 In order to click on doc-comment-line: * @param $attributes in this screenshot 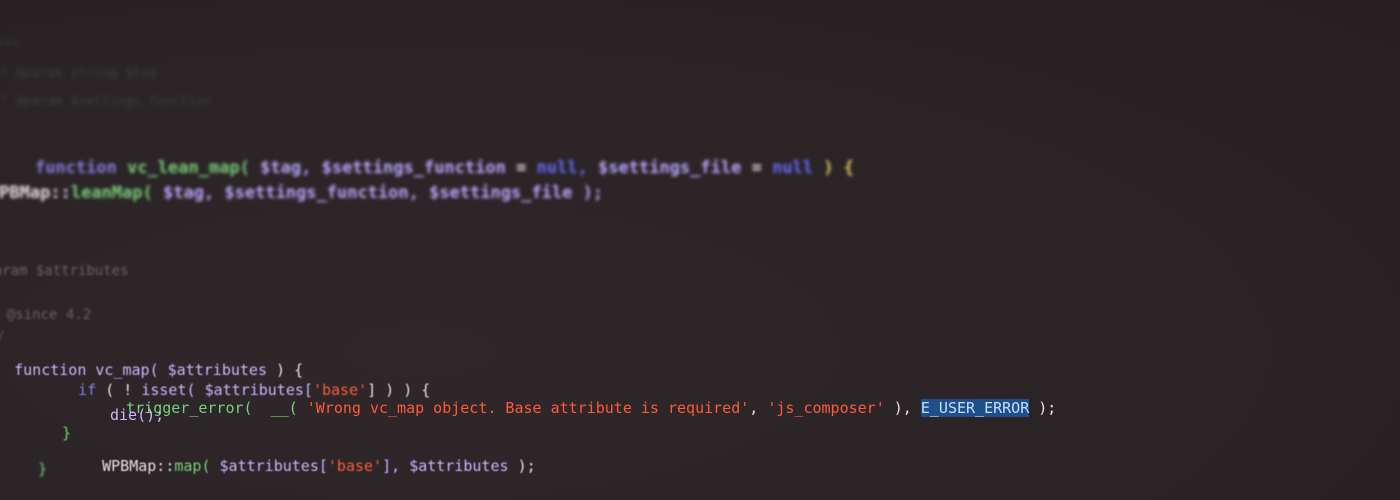, I will do `click(64, 271)`.